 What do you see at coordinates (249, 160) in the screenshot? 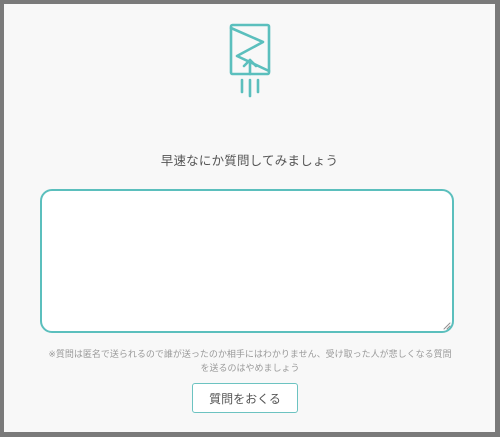
I see `question-prompt: 早速なにか質問してみましょう` at bounding box center [249, 160].